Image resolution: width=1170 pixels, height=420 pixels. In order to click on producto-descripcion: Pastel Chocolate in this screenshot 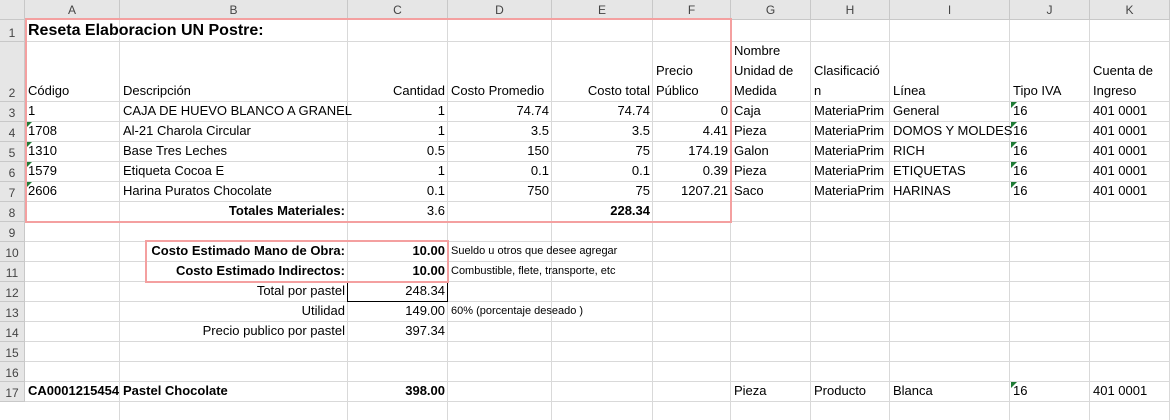, I will do `click(234, 392)`.